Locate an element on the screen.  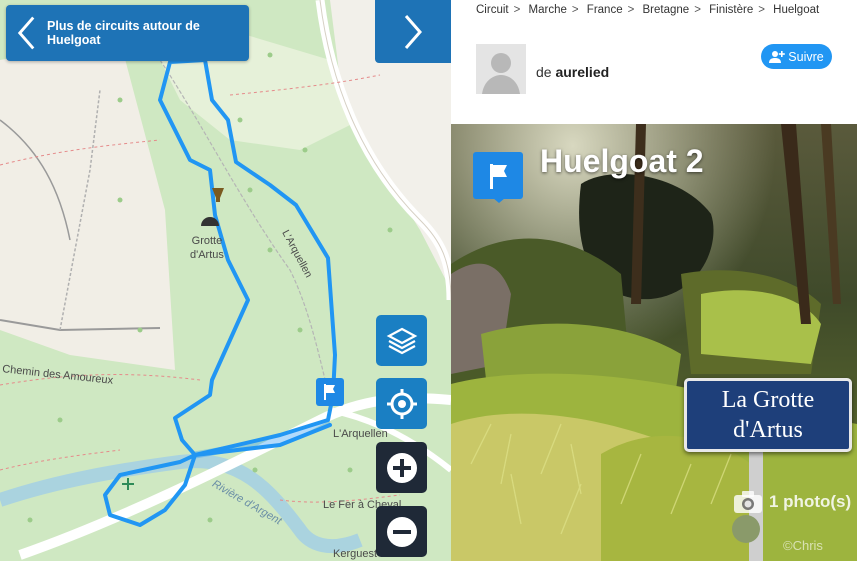
layers-button is located at coordinates (401, 340).